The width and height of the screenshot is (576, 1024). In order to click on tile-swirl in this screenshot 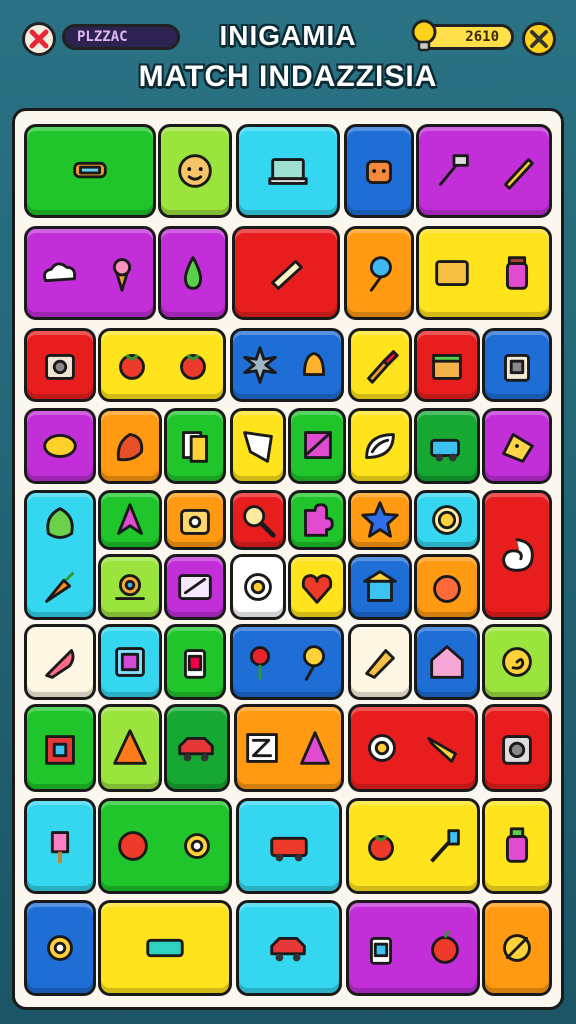, I will do `click(517, 555)`.